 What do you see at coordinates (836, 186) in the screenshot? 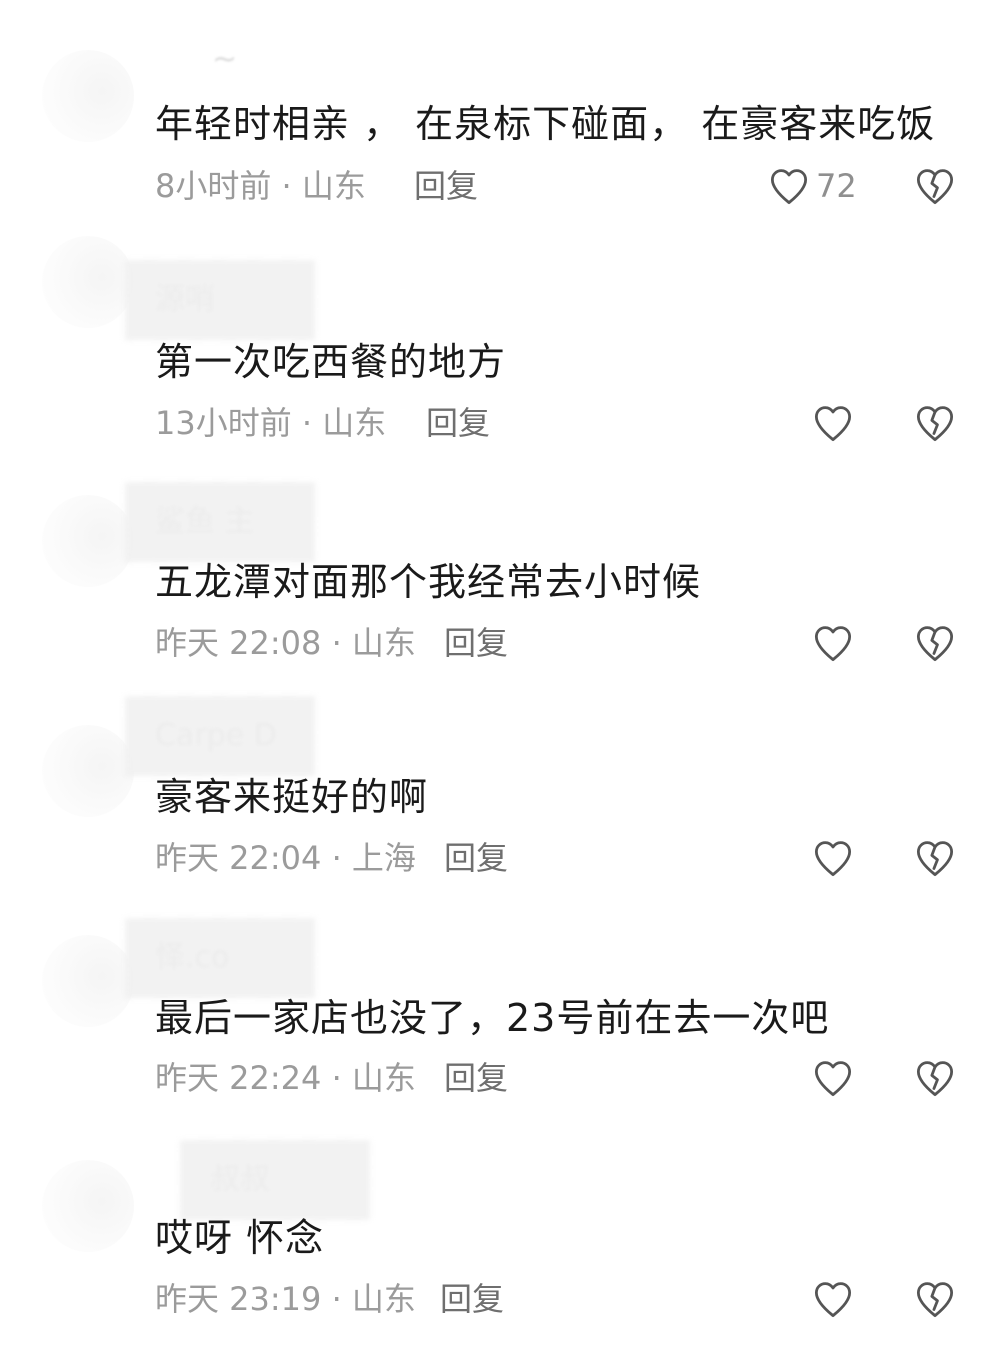
I see `like-count: 72` at bounding box center [836, 186].